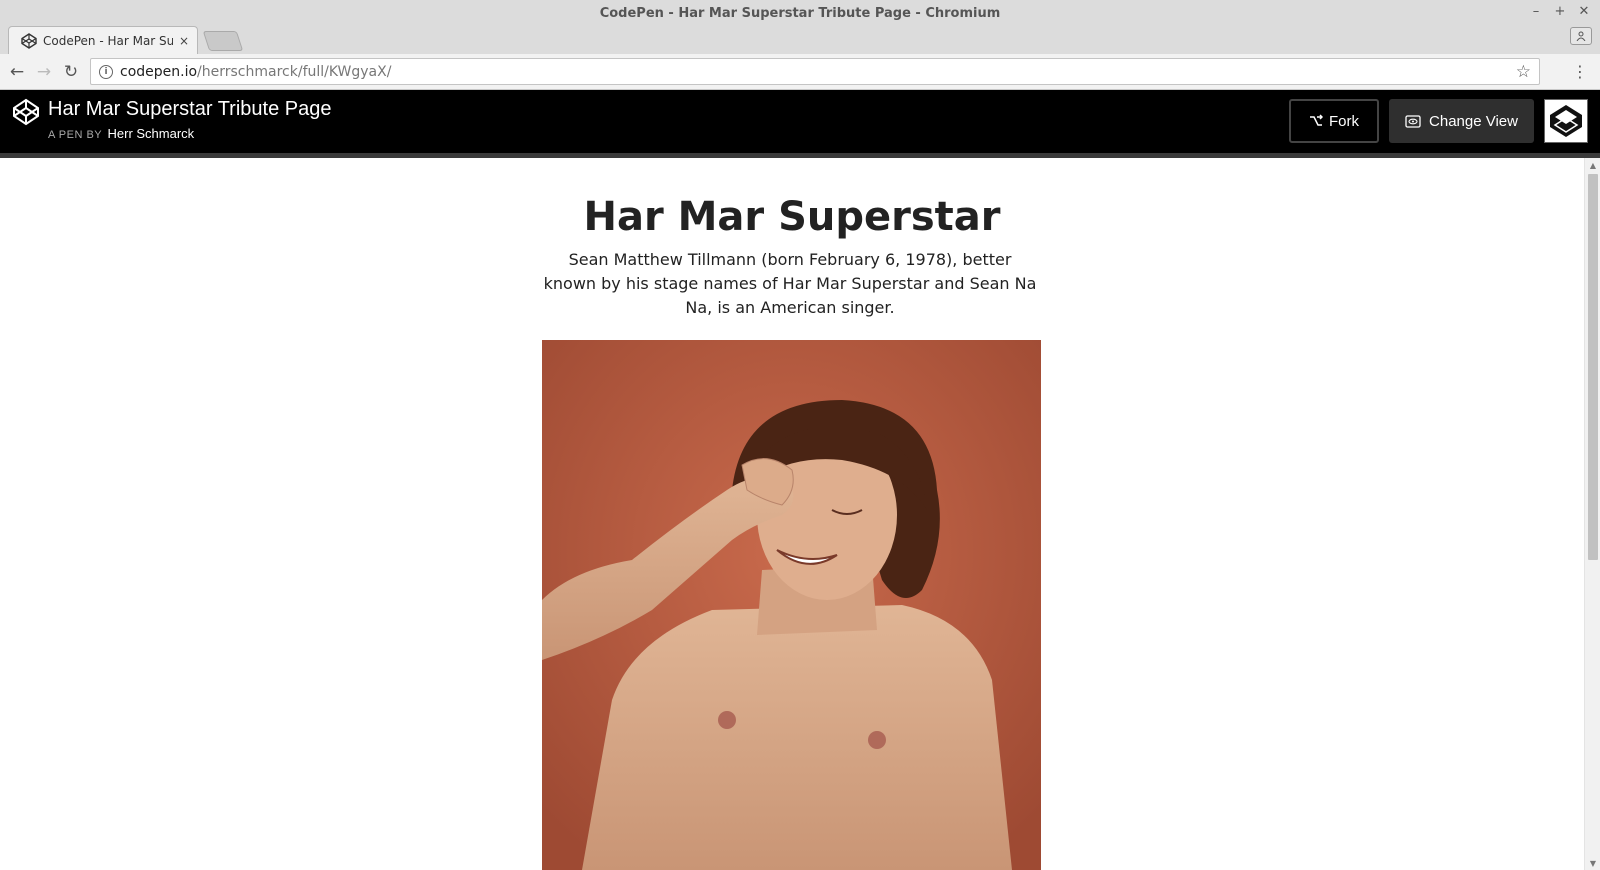 The height and width of the screenshot is (870, 1600). Describe the element at coordinates (1536, 11) in the screenshot. I see `minimize-button: –` at that location.